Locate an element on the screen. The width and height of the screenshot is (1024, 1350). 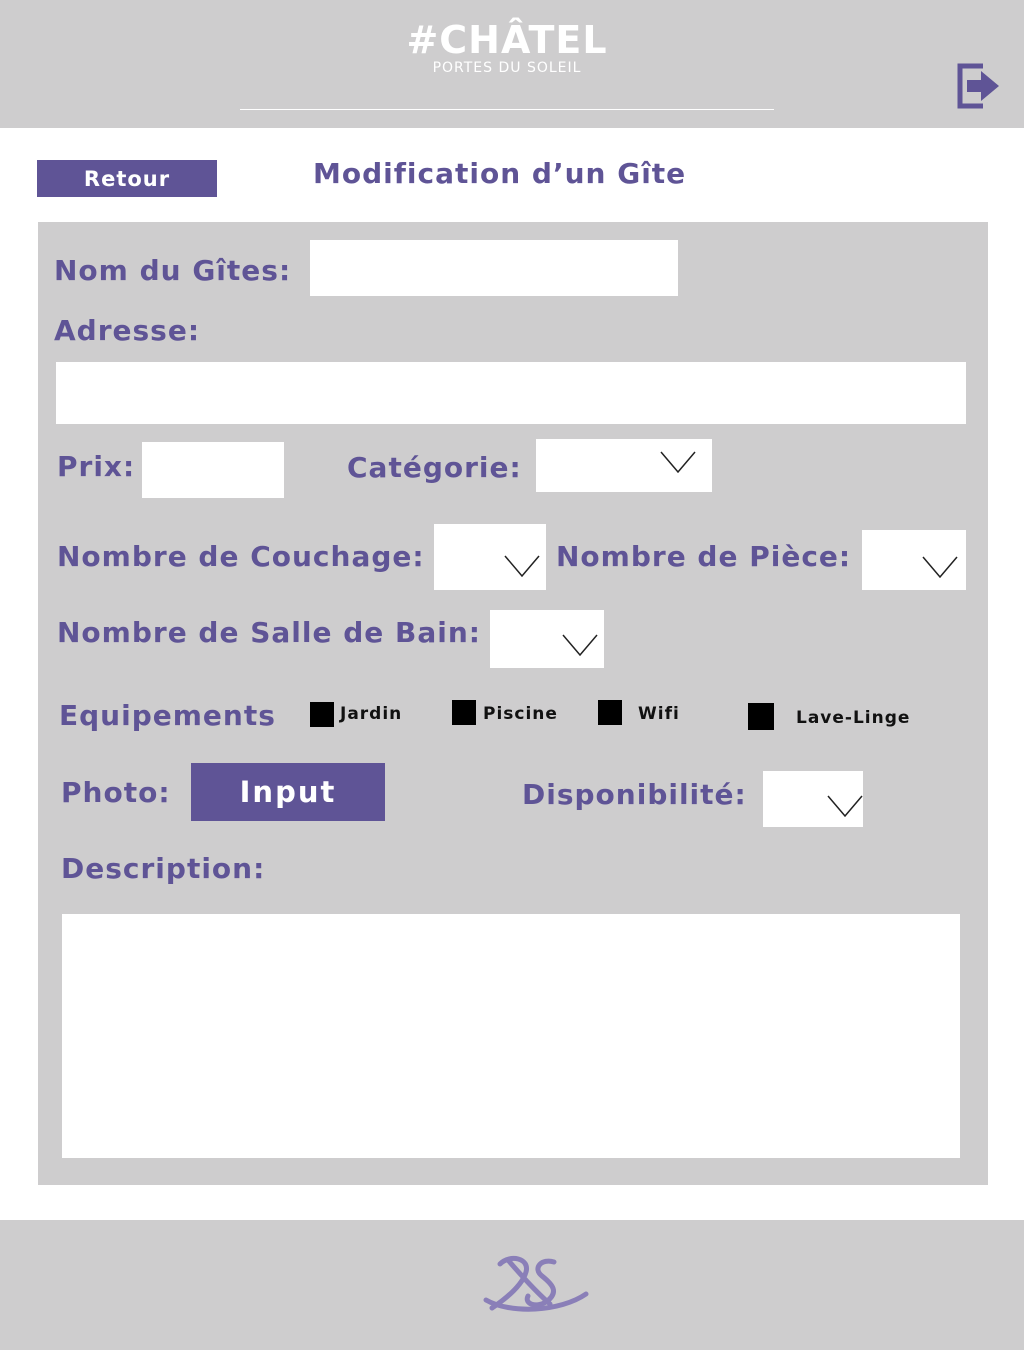
logo-main-text: #CHÂTEL is located at coordinates (507, 40).